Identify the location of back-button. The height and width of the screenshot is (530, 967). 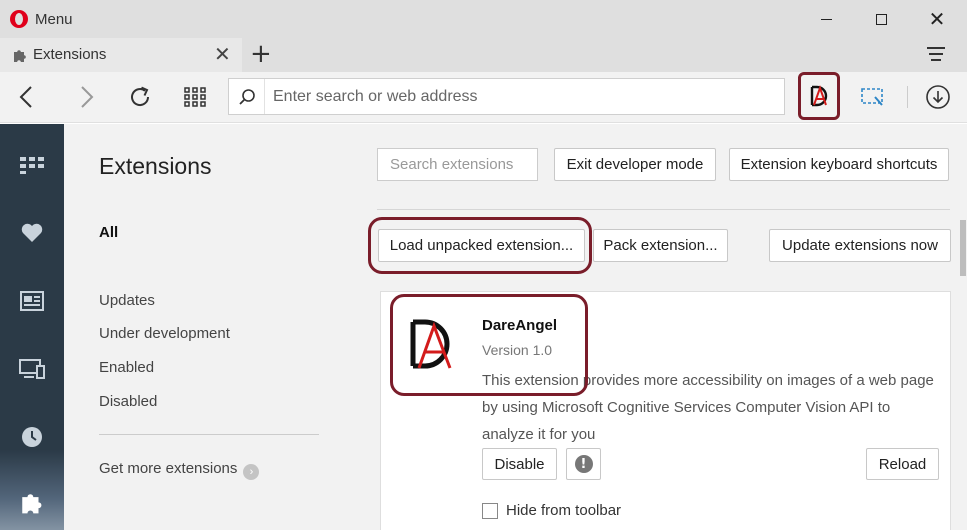
(27, 97).